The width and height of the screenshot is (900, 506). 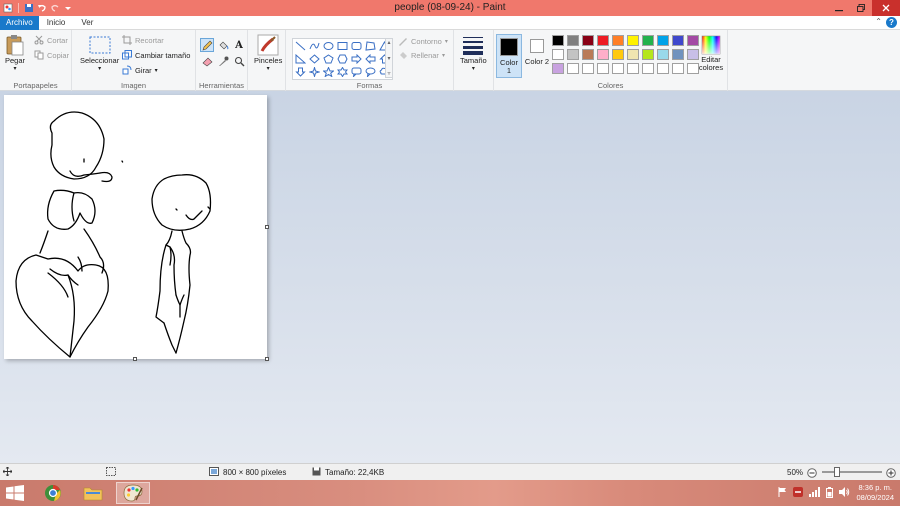 I want to click on save-icon, so click(x=29, y=8).